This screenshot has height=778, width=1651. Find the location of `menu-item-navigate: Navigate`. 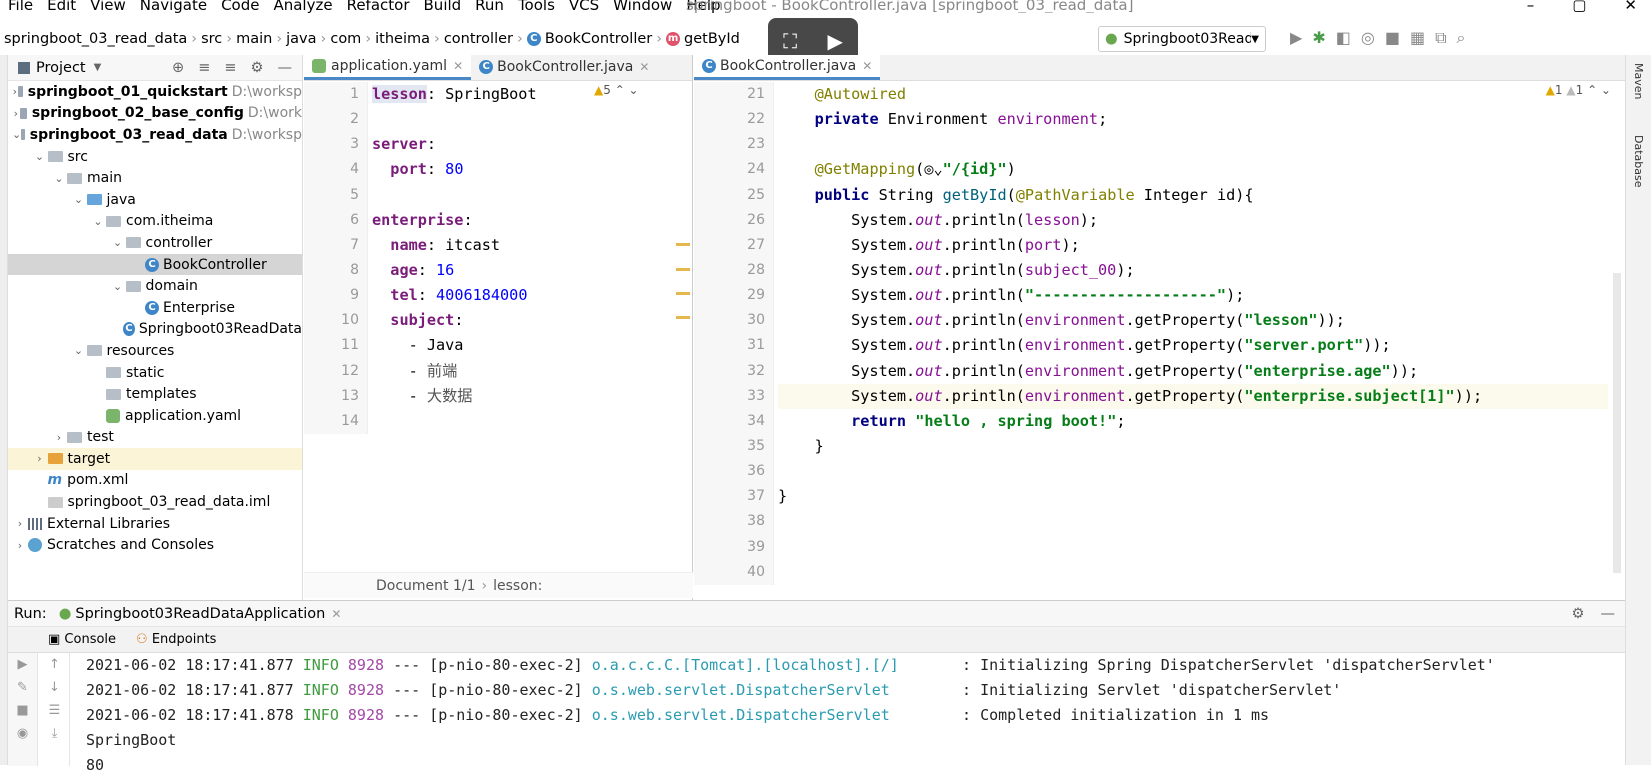

menu-item-navigate: Navigate is located at coordinates (173, 6).